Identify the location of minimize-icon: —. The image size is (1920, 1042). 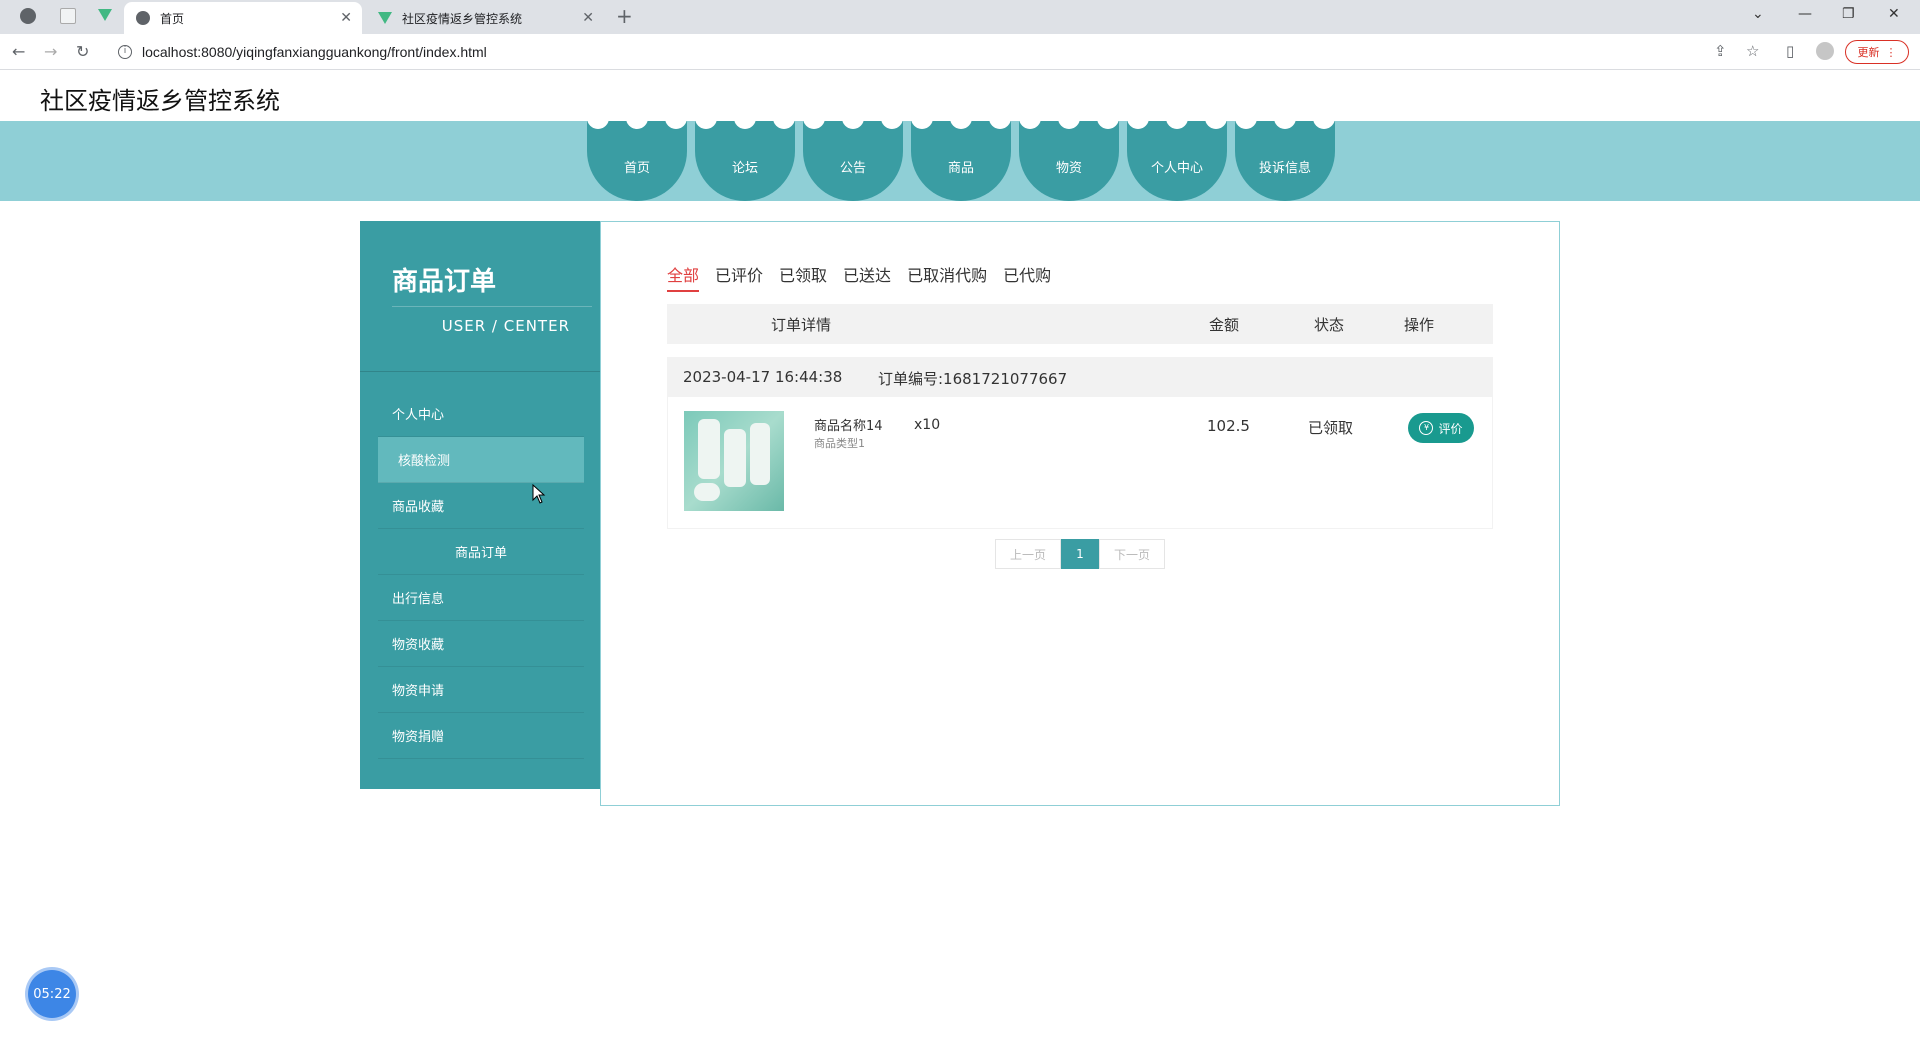
(1805, 14).